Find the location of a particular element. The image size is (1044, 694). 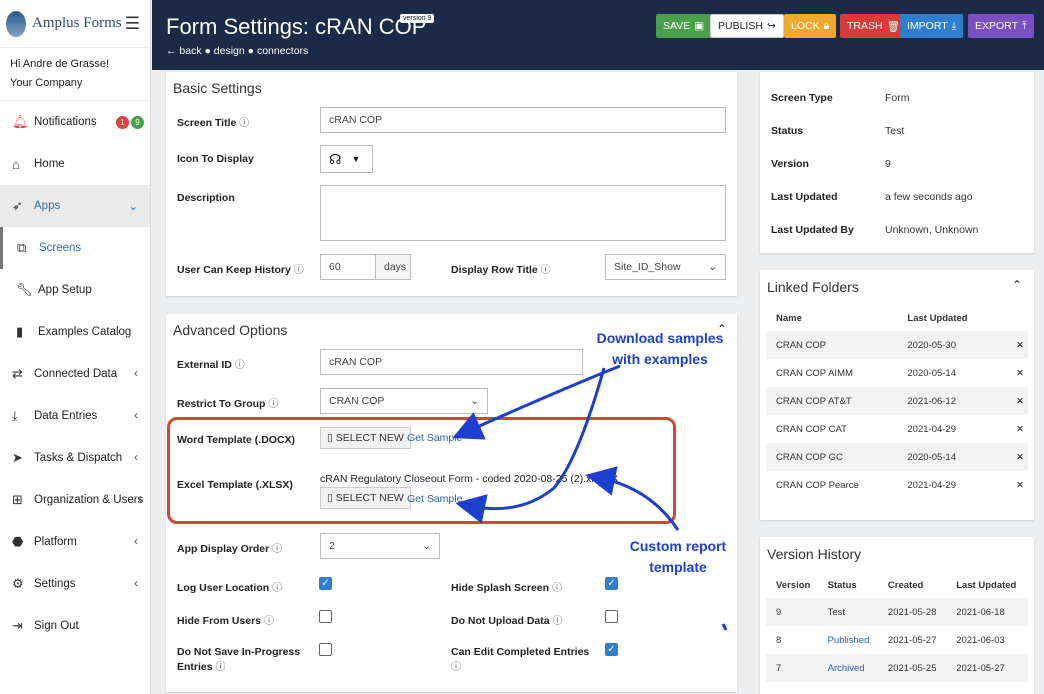

annotation-arrows is located at coordinates (590, 497).